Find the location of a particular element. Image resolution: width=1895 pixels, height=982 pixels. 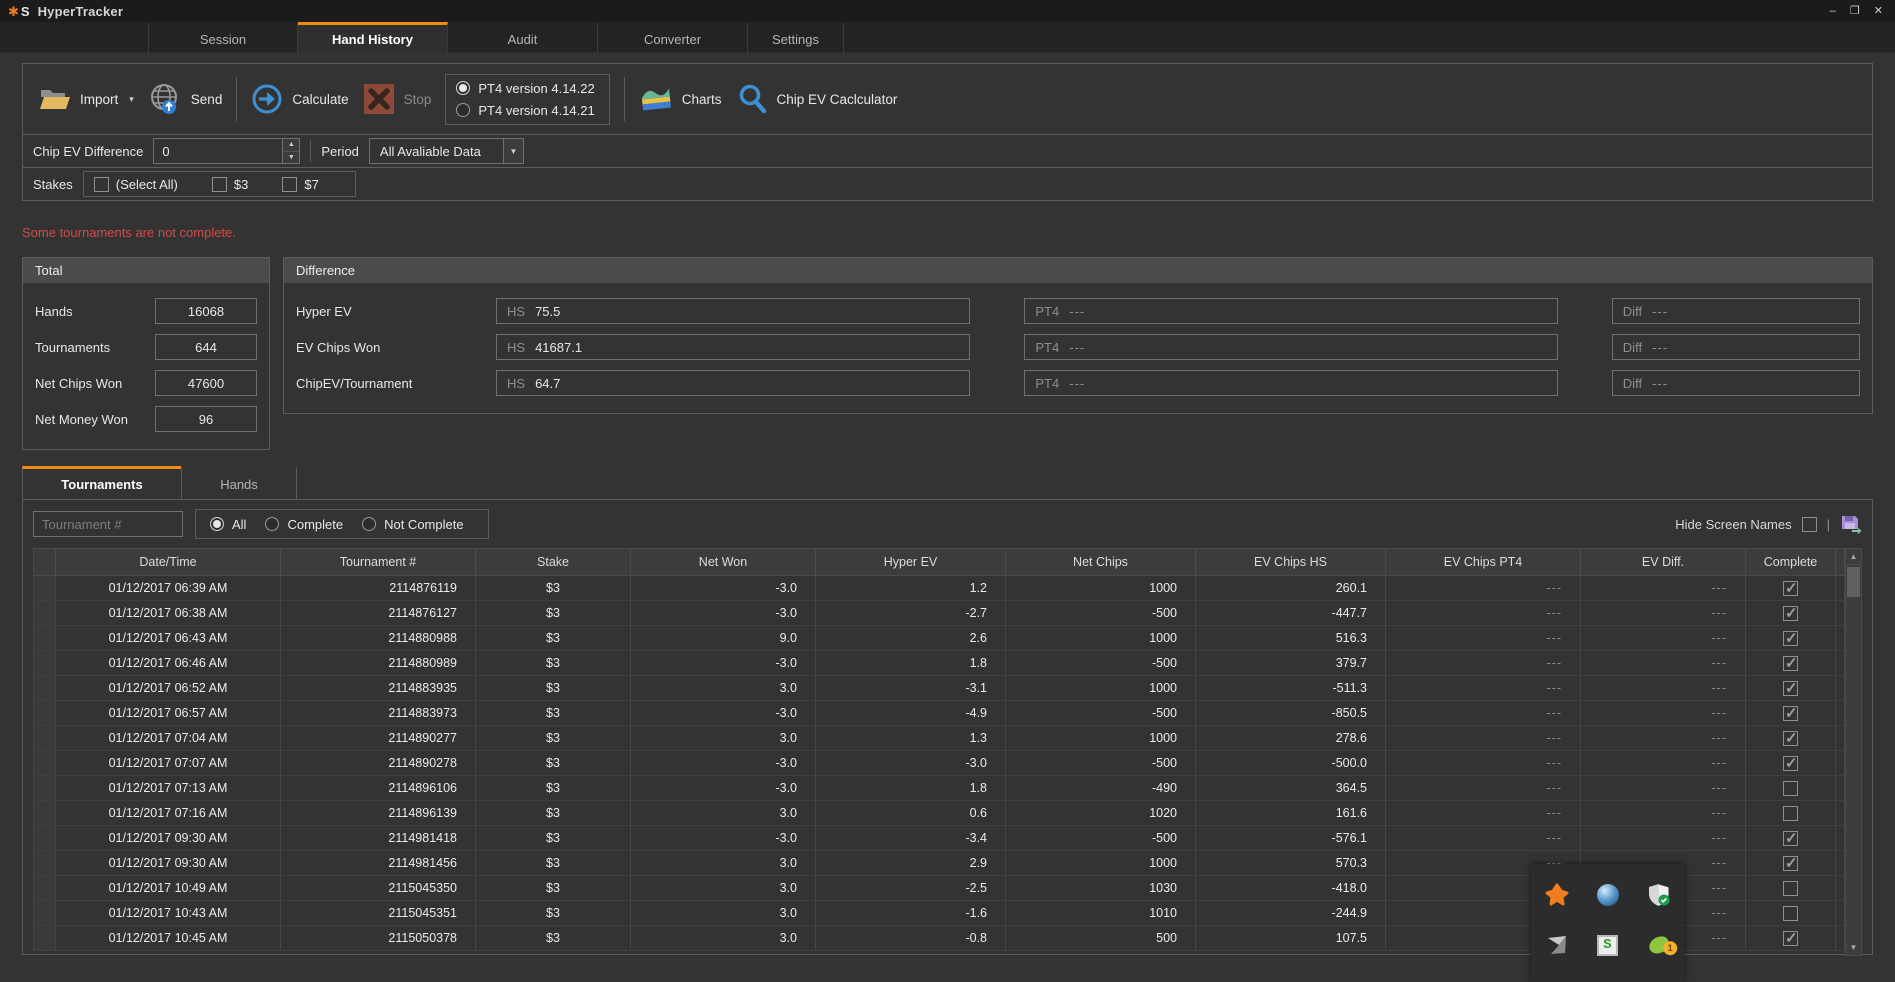

hide-screen-names-checkbox is located at coordinates (1809, 524).